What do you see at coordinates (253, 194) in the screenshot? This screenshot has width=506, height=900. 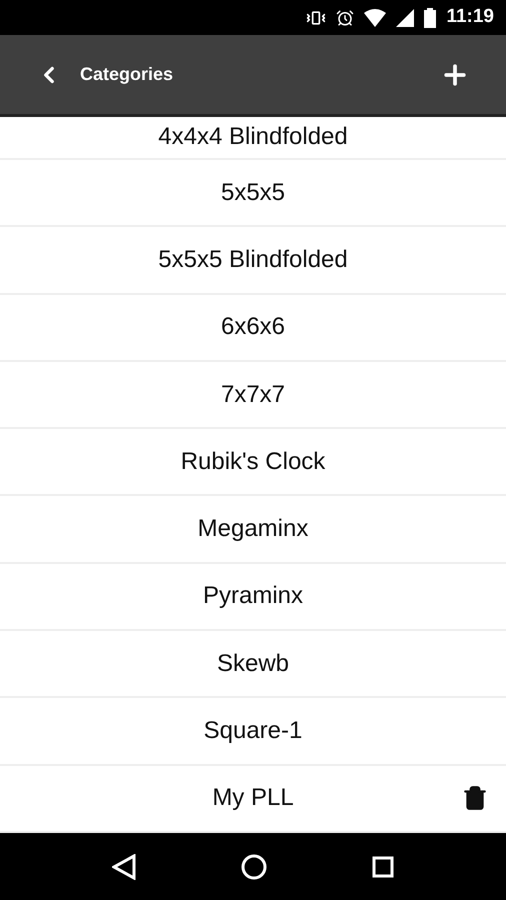 I see `category-item: 5x5x5` at bounding box center [253, 194].